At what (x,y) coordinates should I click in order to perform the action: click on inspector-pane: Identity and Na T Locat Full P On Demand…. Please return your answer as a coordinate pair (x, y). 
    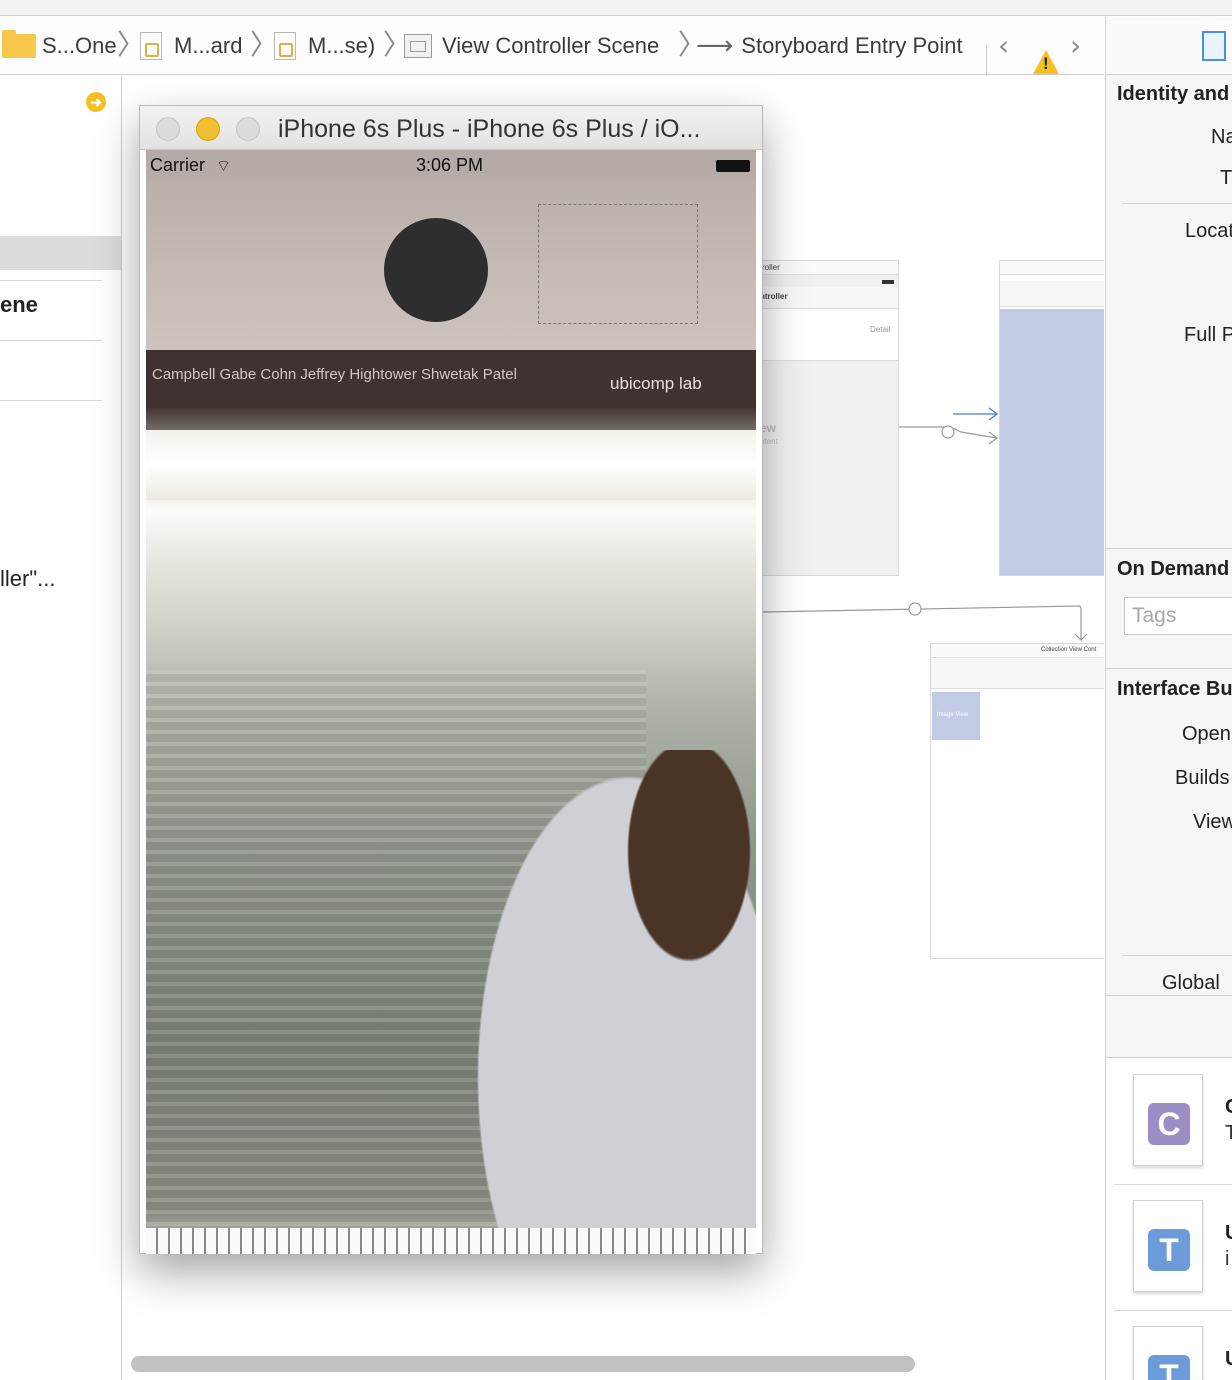
    Looking at the image, I should click on (1168, 698).